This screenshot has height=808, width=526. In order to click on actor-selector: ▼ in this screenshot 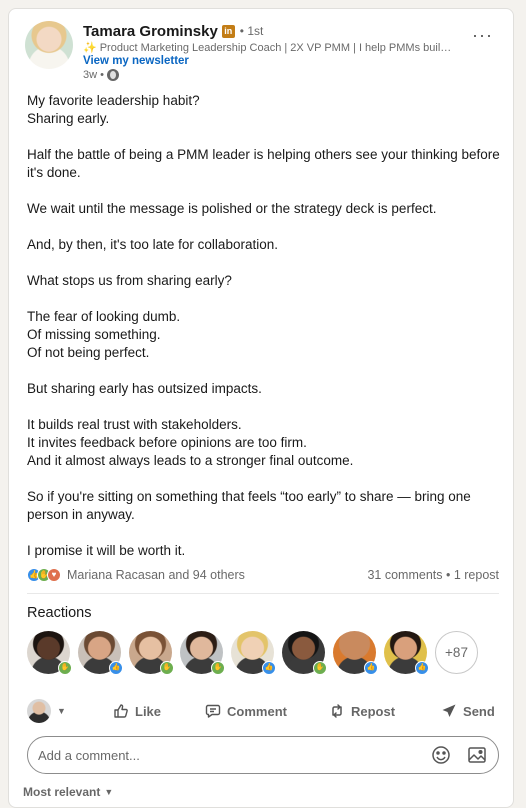, I will do `click(59, 711)`.